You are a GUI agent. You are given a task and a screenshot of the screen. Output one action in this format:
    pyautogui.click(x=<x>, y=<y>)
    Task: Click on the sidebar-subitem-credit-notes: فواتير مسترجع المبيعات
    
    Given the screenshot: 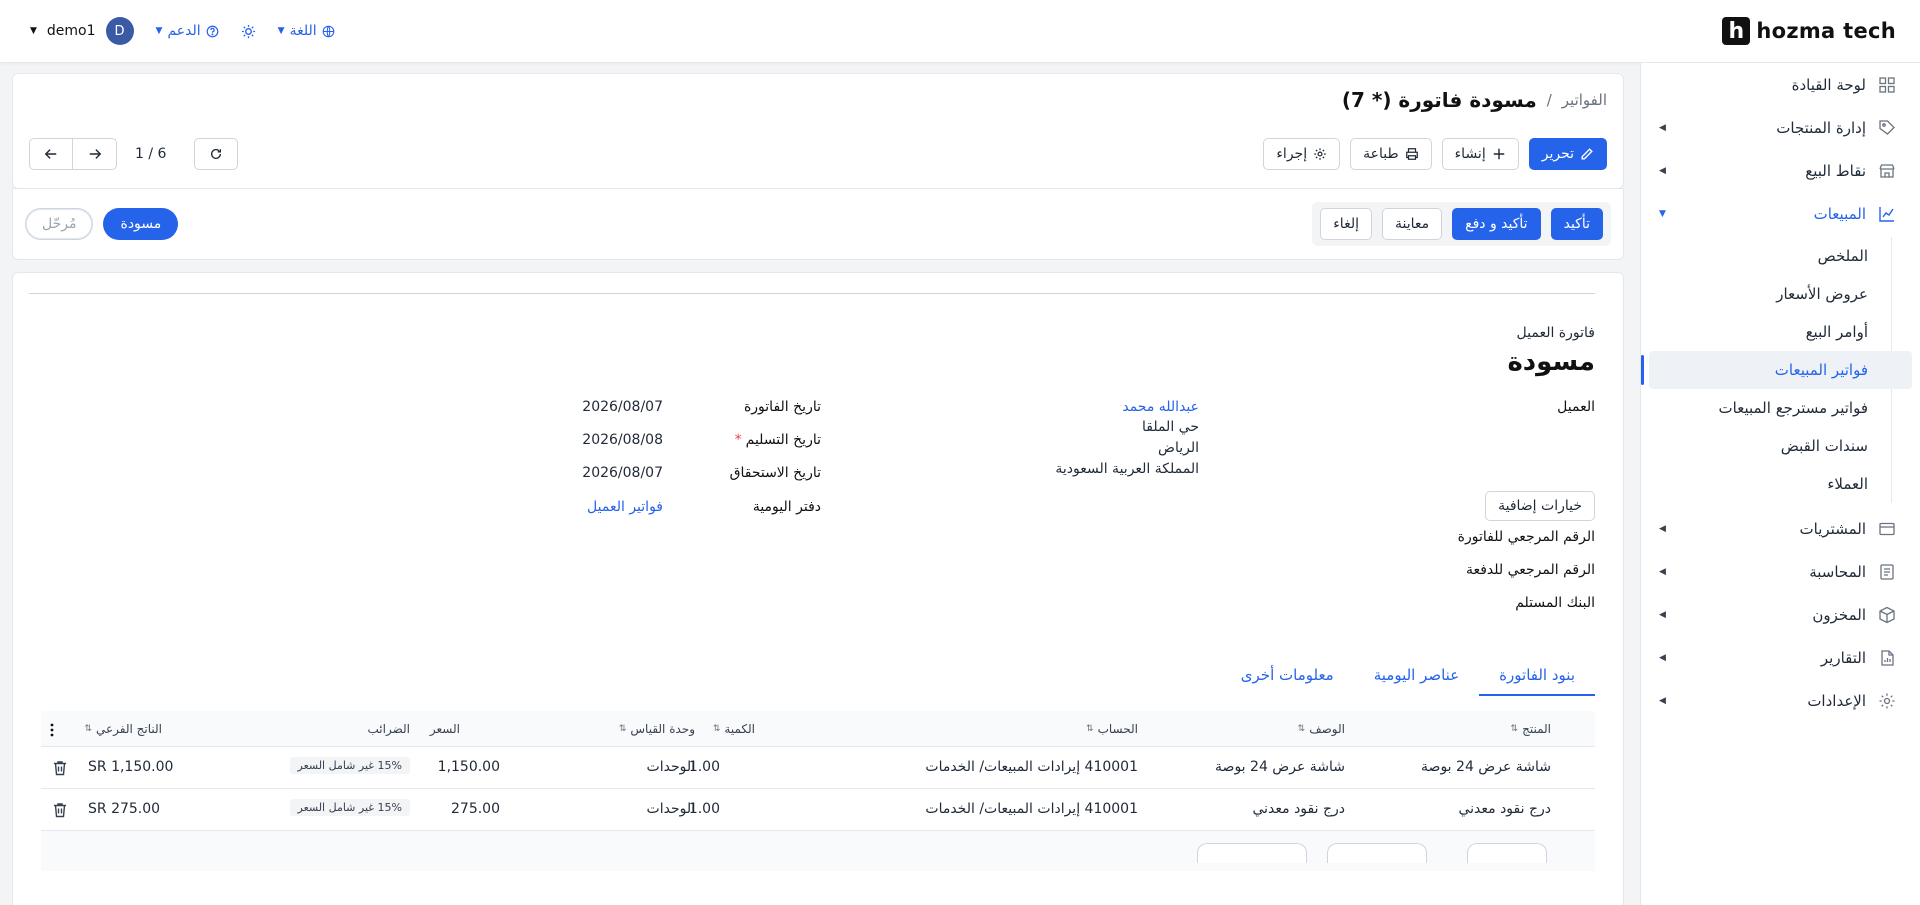 What is the action you would take?
    pyautogui.click(x=1780, y=408)
    